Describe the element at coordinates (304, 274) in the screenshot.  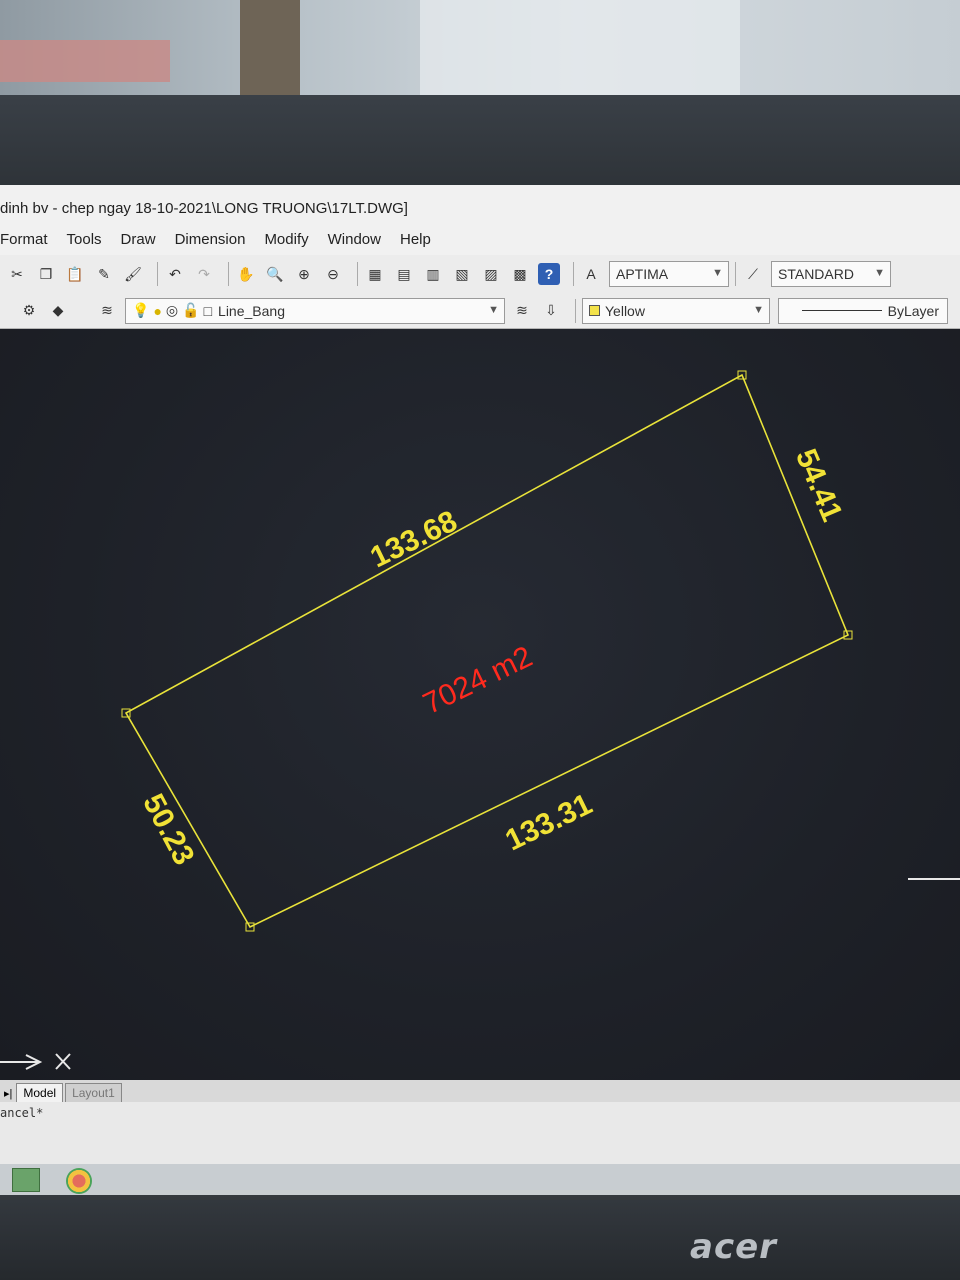
I see `zoom-window-icon: ⊕` at that location.